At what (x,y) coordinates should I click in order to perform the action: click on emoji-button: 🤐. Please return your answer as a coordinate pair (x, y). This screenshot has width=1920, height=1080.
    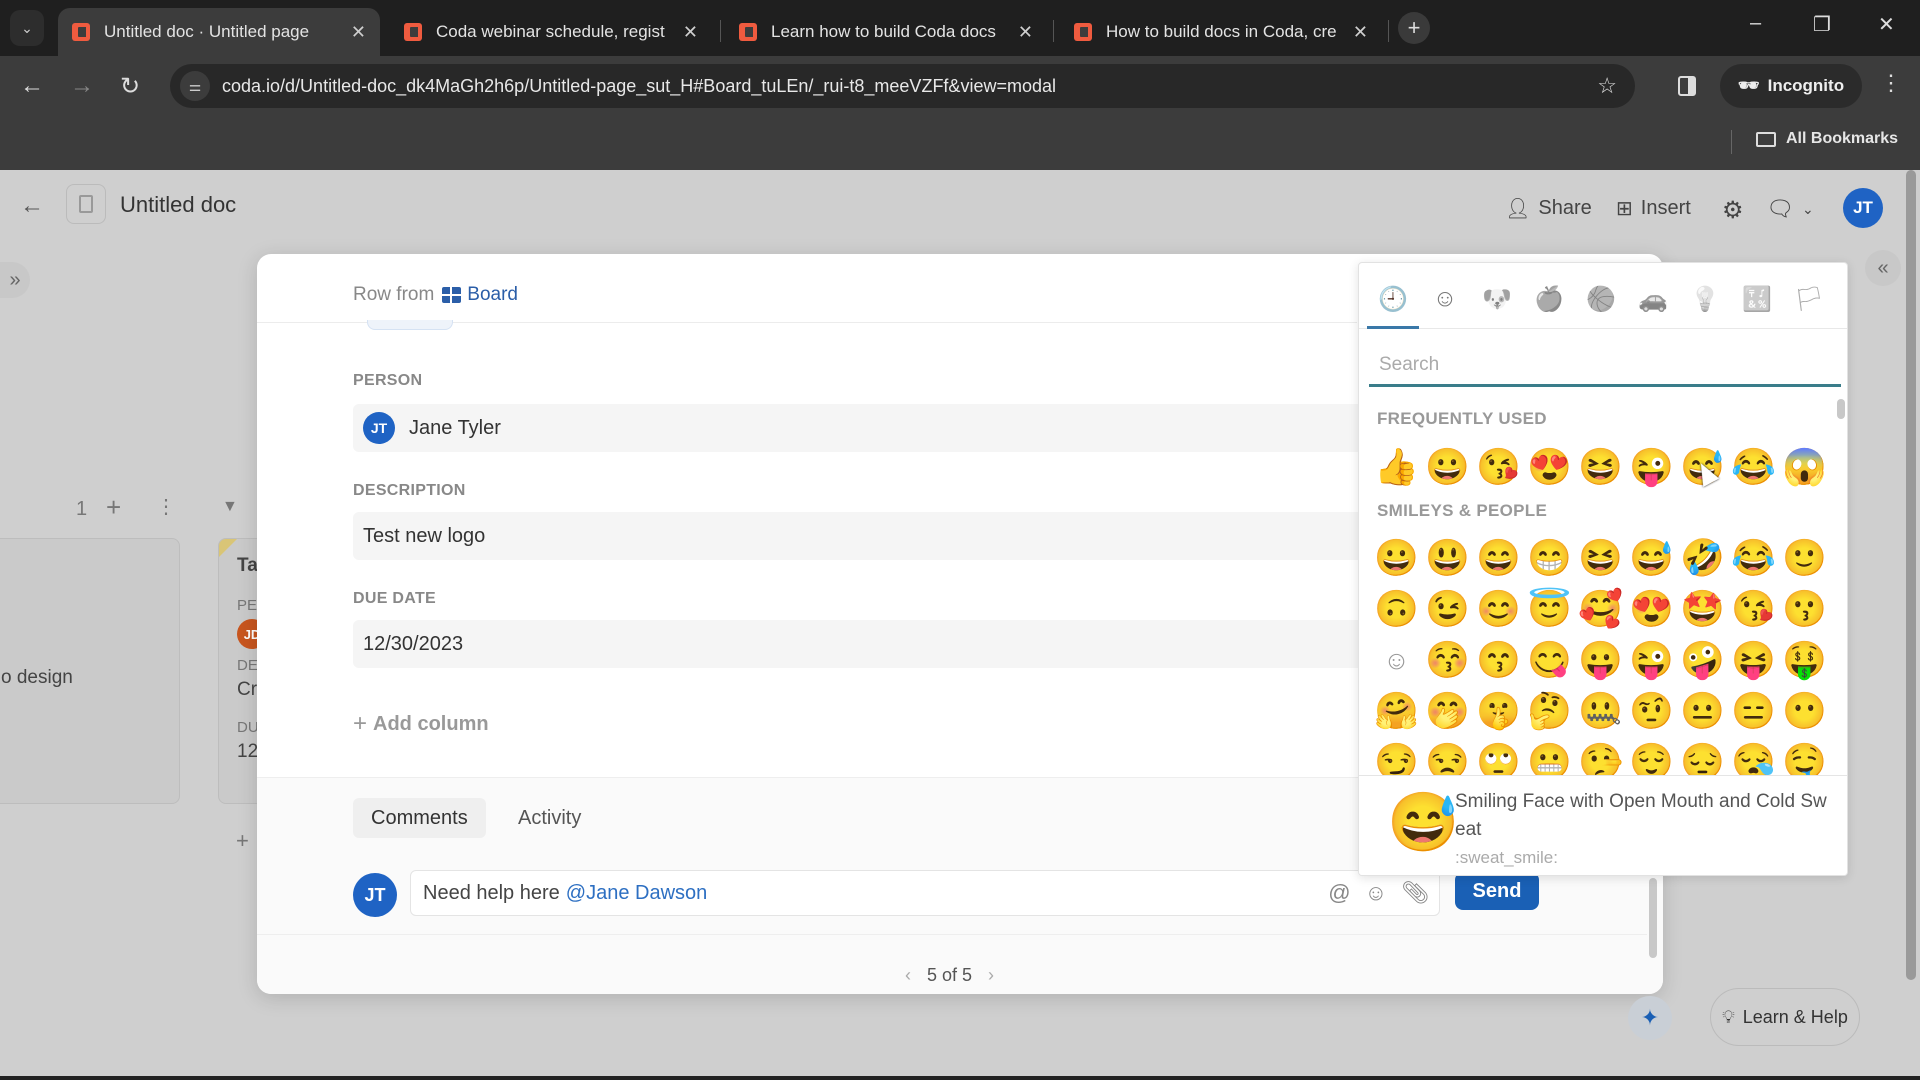
    Looking at the image, I should click on (1600, 711).